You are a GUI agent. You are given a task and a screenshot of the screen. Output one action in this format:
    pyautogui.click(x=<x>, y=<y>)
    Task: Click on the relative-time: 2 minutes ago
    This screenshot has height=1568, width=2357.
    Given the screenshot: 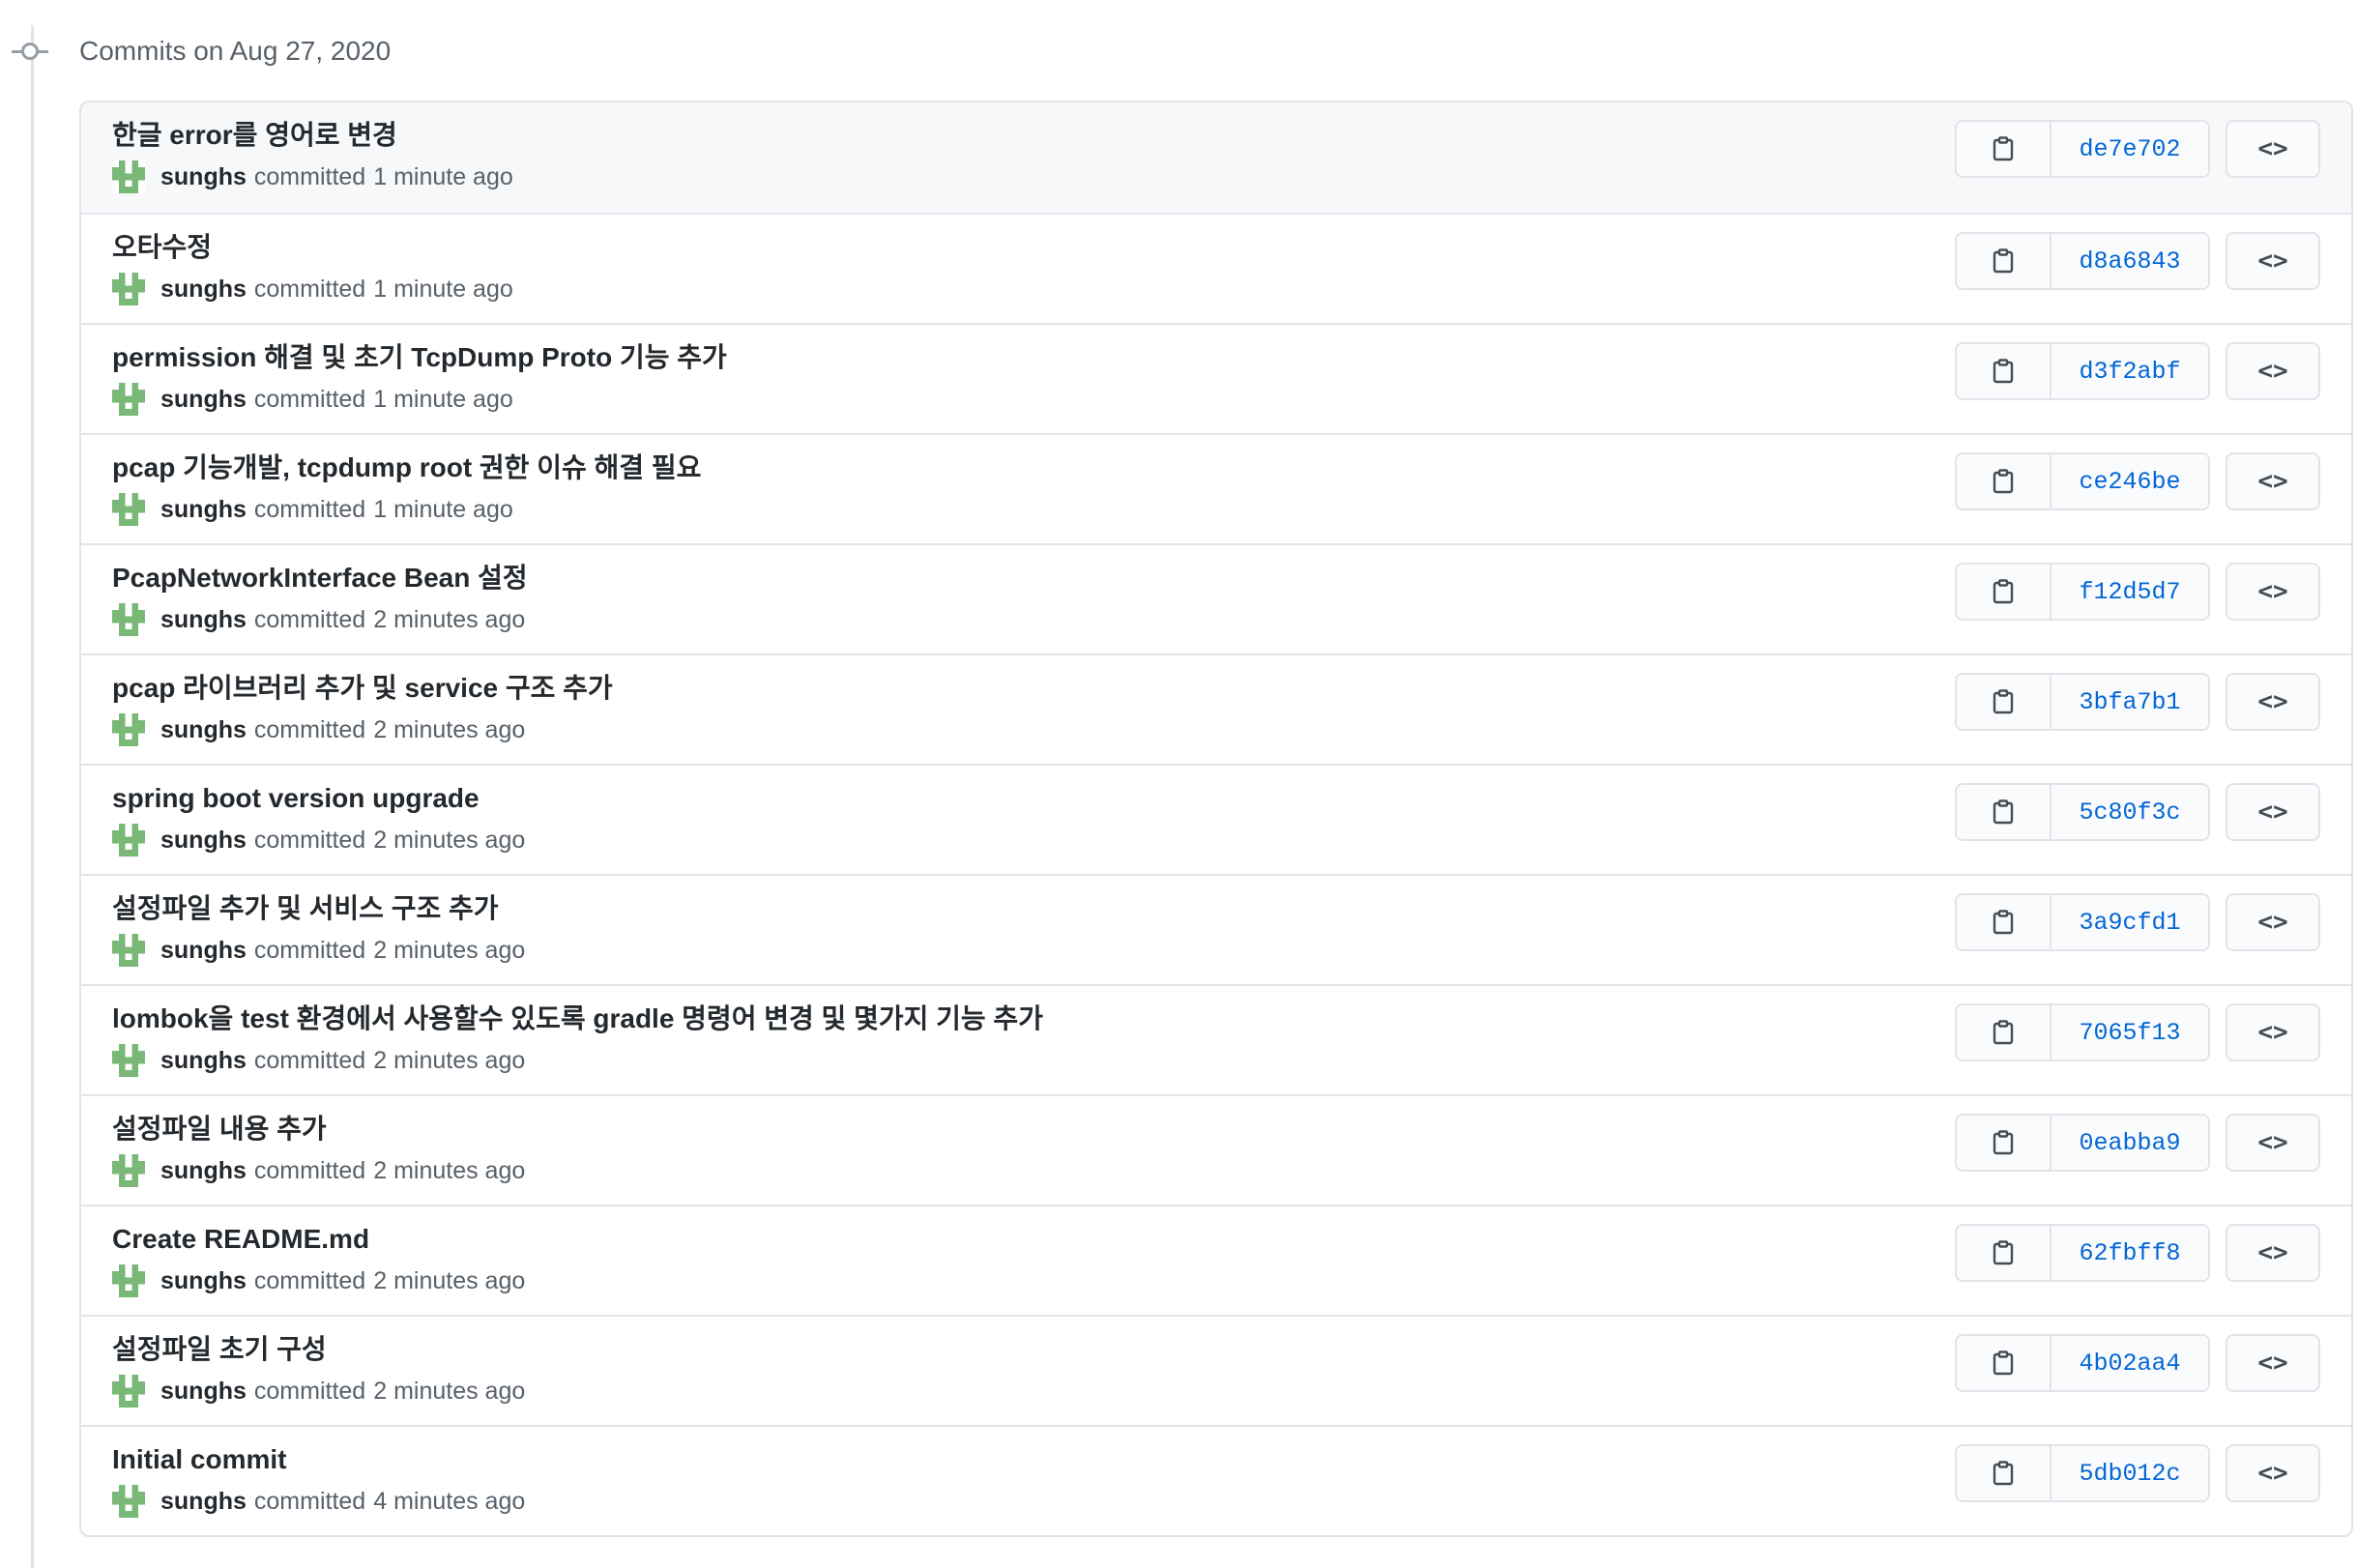 What is the action you would take?
    pyautogui.click(x=449, y=729)
    